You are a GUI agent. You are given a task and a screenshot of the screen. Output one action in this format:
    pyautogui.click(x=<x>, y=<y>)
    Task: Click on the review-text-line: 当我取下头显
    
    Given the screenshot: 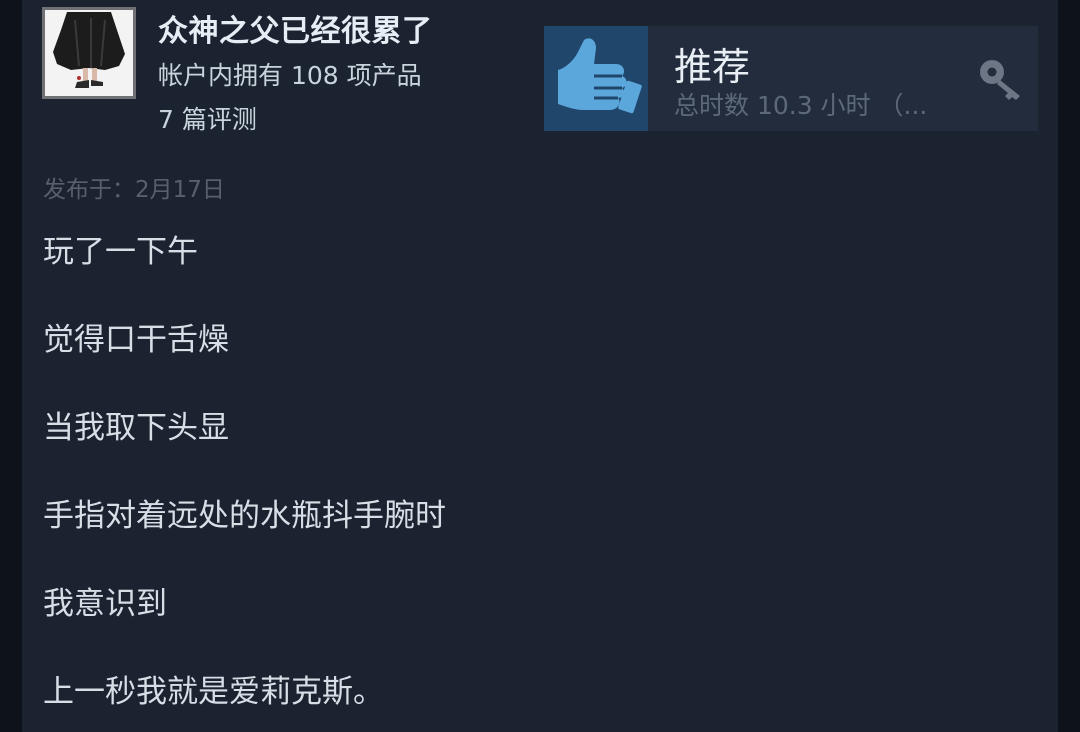 What is the action you would take?
    pyautogui.click(x=136, y=428)
    